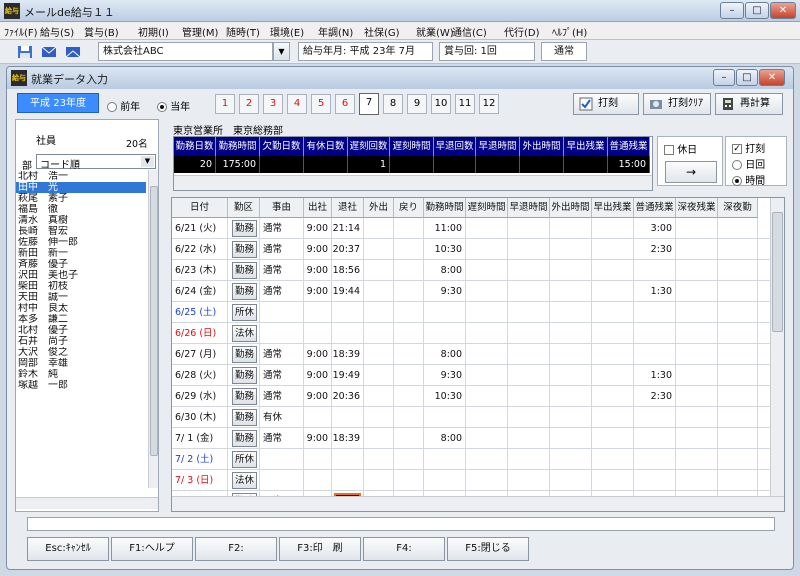 This screenshot has height=576, width=800. What do you see at coordinates (244, 480) in the screenshot?
I see `work-kind-button: 法休` at bounding box center [244, 480].